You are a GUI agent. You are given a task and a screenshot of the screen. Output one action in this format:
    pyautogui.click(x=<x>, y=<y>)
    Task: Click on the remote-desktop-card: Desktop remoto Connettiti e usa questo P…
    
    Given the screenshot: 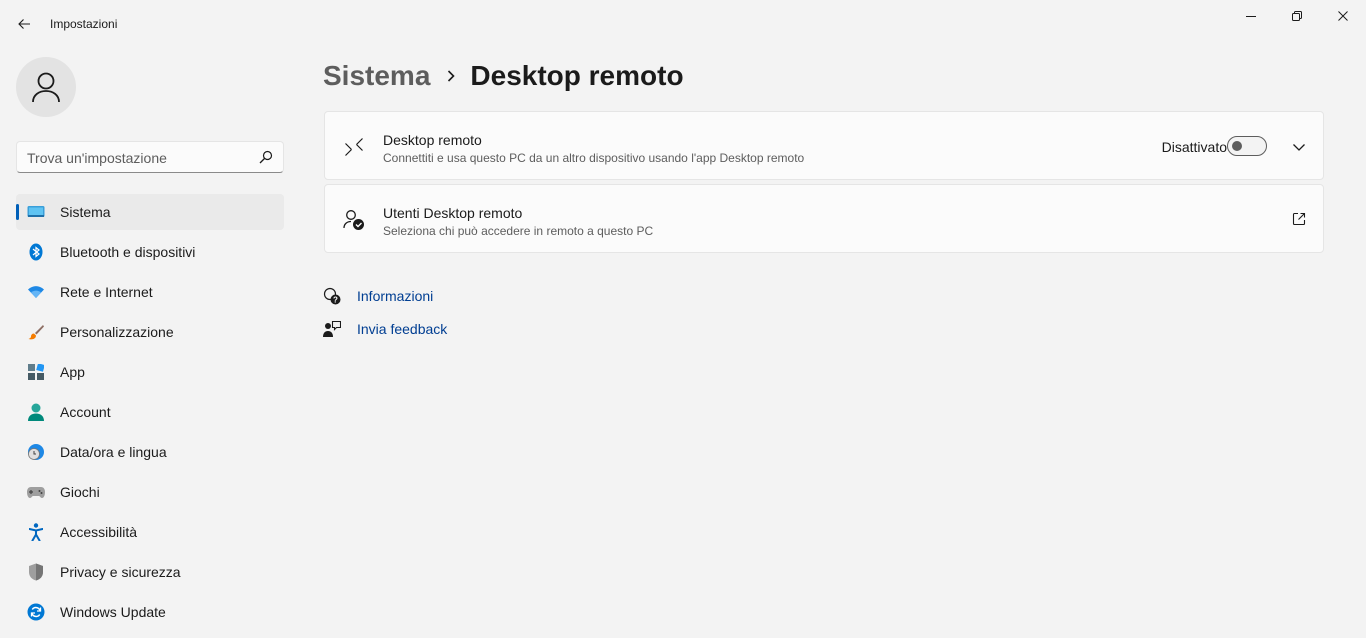 What is the action you would take?
    pyautogui.click(x=824, y=145)
    